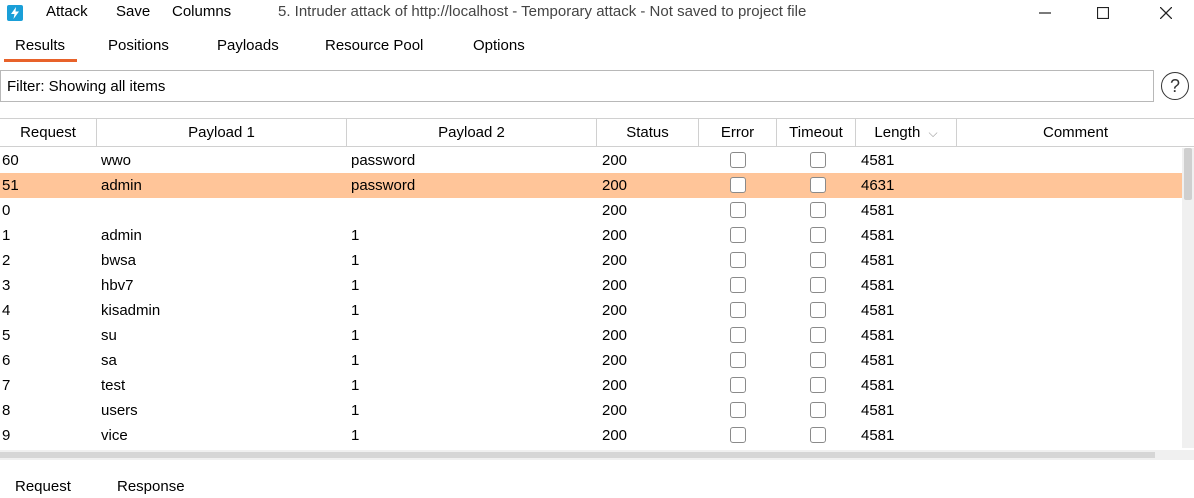 The height and width of the screenshot is (498, 1194). I want to click on menu-columns: Columns, so click(201, 11).